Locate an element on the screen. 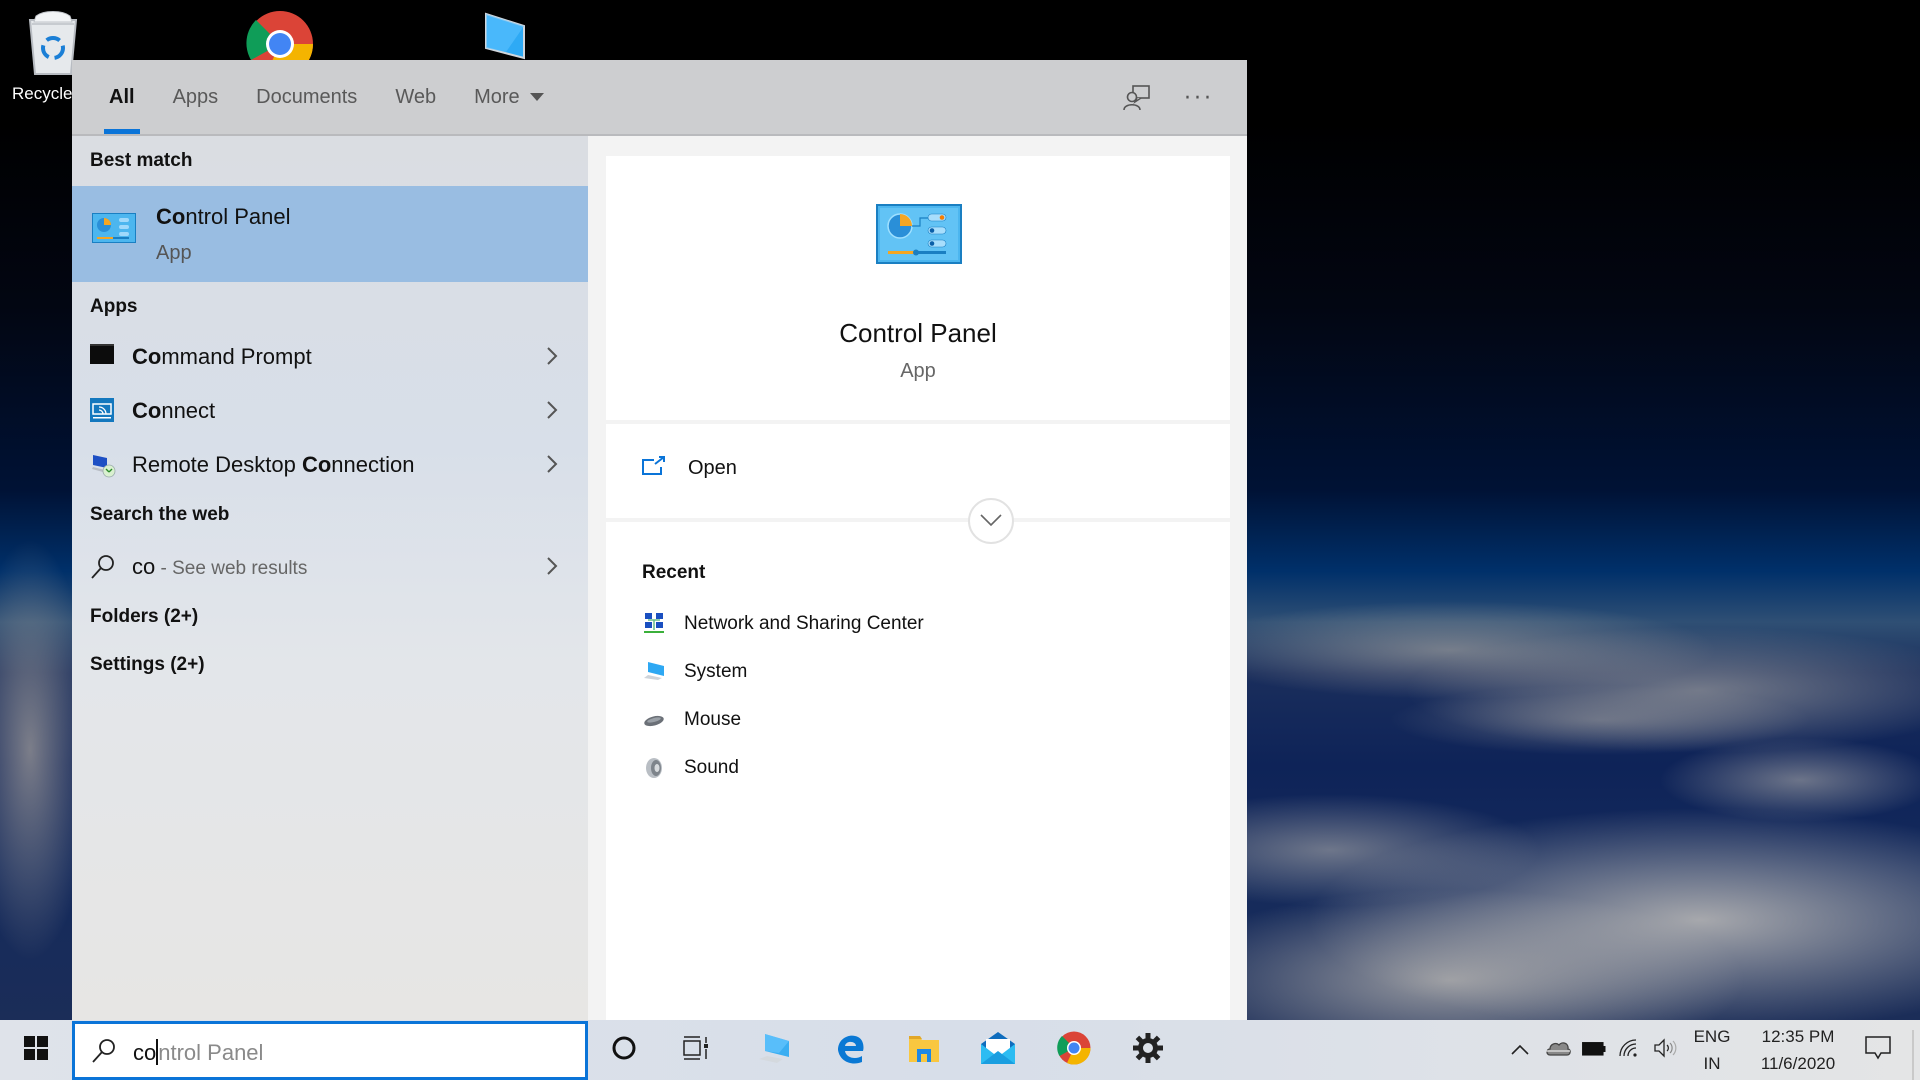  clock-date: 11/6/2020 is located at coordinates (1798, 1063).